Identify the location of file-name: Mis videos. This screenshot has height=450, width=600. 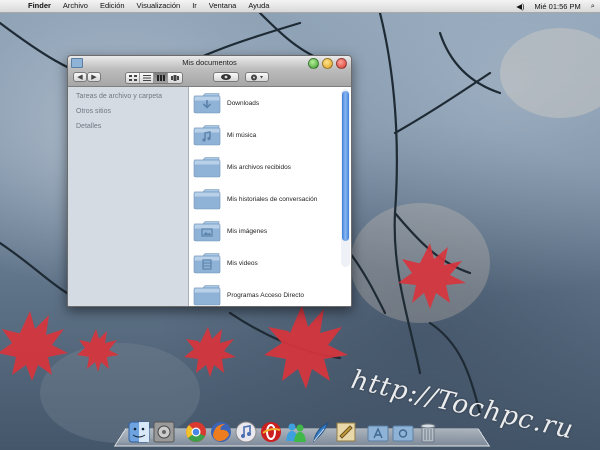
(242, 263).